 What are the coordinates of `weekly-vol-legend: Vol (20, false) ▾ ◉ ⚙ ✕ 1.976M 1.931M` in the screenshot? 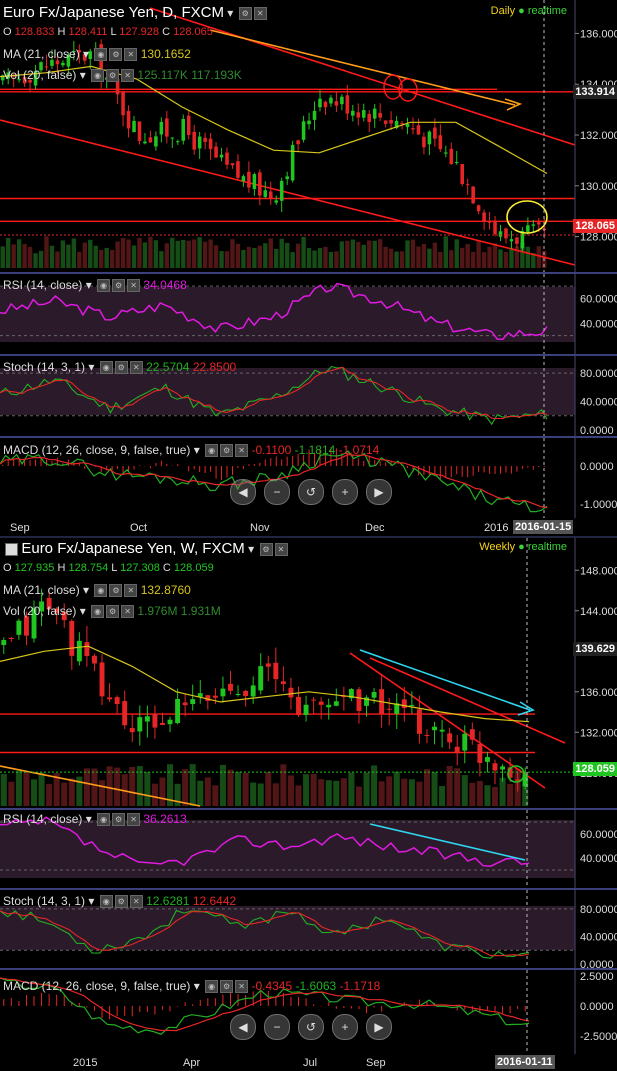 It's located at (112, 611).